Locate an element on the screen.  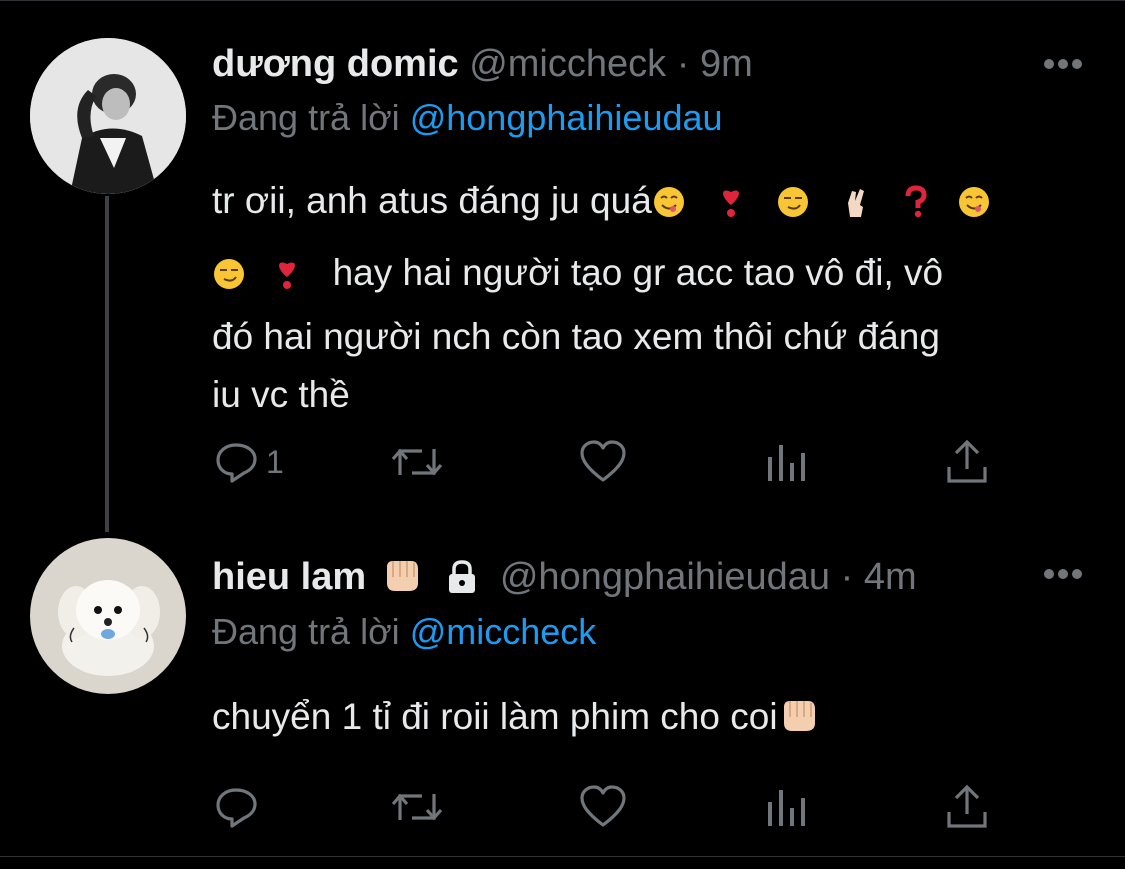
tweet-text-line-1: tr ơii, anh atus đáng ju quá is located at coordinates (652, 204).